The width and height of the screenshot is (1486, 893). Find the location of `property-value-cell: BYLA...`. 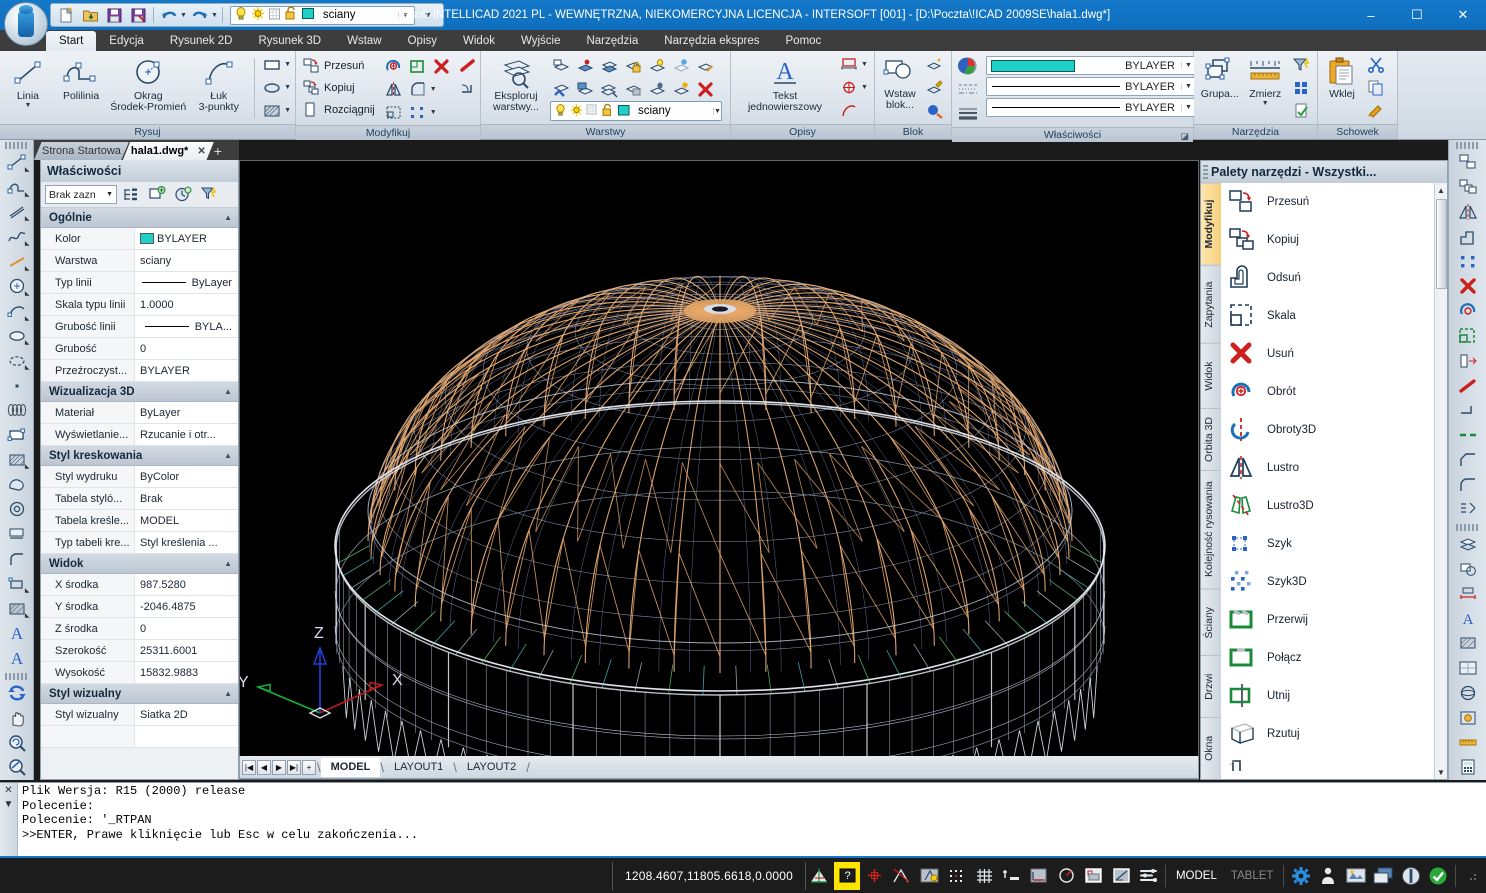

property-value-cell: BYLA... is located at coordinates (186, 326).